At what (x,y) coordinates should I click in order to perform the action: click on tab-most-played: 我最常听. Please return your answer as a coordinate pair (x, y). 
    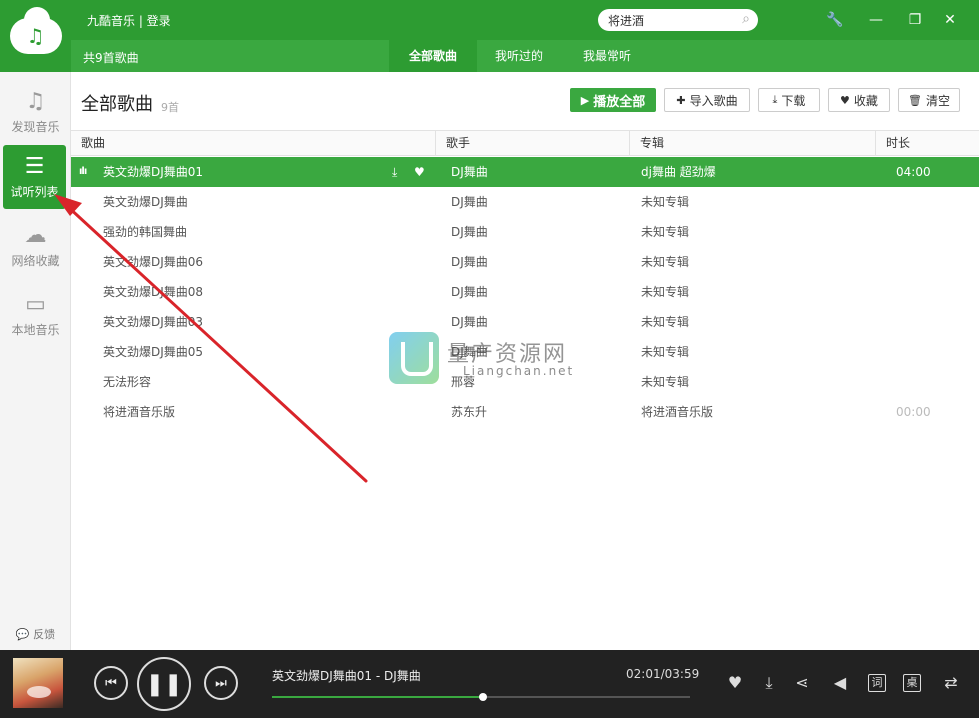
    Looking at the image, I should click on (607, 56).